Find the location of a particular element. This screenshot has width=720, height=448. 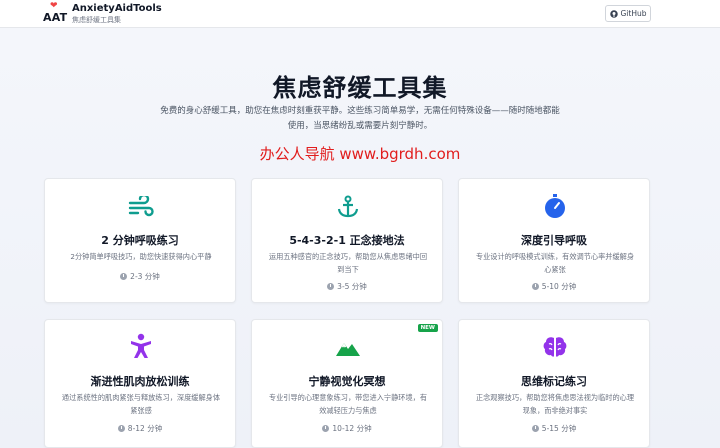

new-badge: NEW is located at coordinates (427, 328).